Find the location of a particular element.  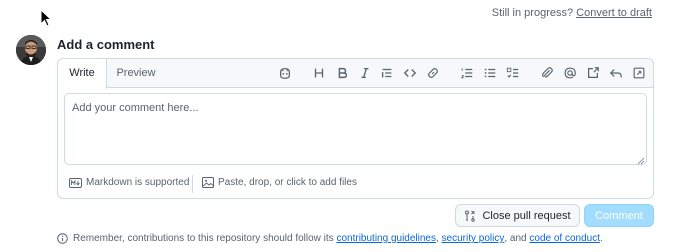

fullscreen-icon is located at coordinates (639, 73).